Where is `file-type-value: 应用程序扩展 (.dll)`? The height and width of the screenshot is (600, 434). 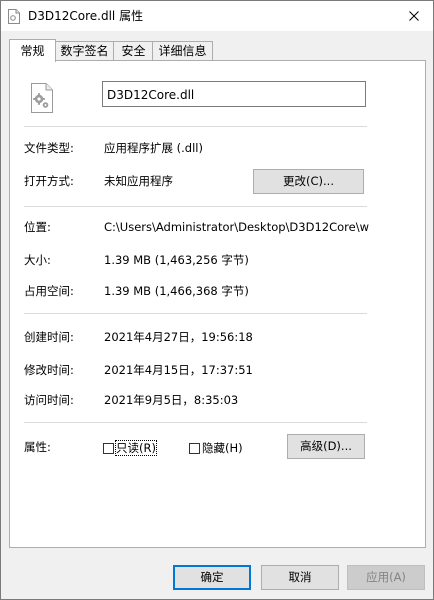
file-type-value: 应用程序扩展 (.dll) is located at coordinates (153, 148).